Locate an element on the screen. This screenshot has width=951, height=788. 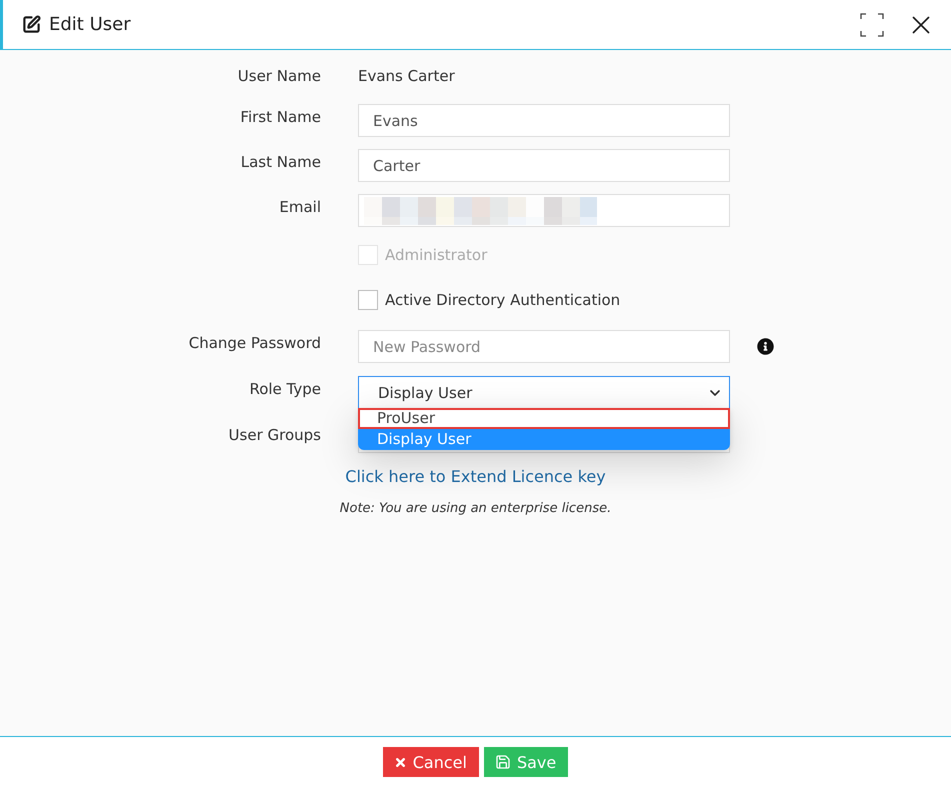
field-label: Email is located at coordinates (299, 207).